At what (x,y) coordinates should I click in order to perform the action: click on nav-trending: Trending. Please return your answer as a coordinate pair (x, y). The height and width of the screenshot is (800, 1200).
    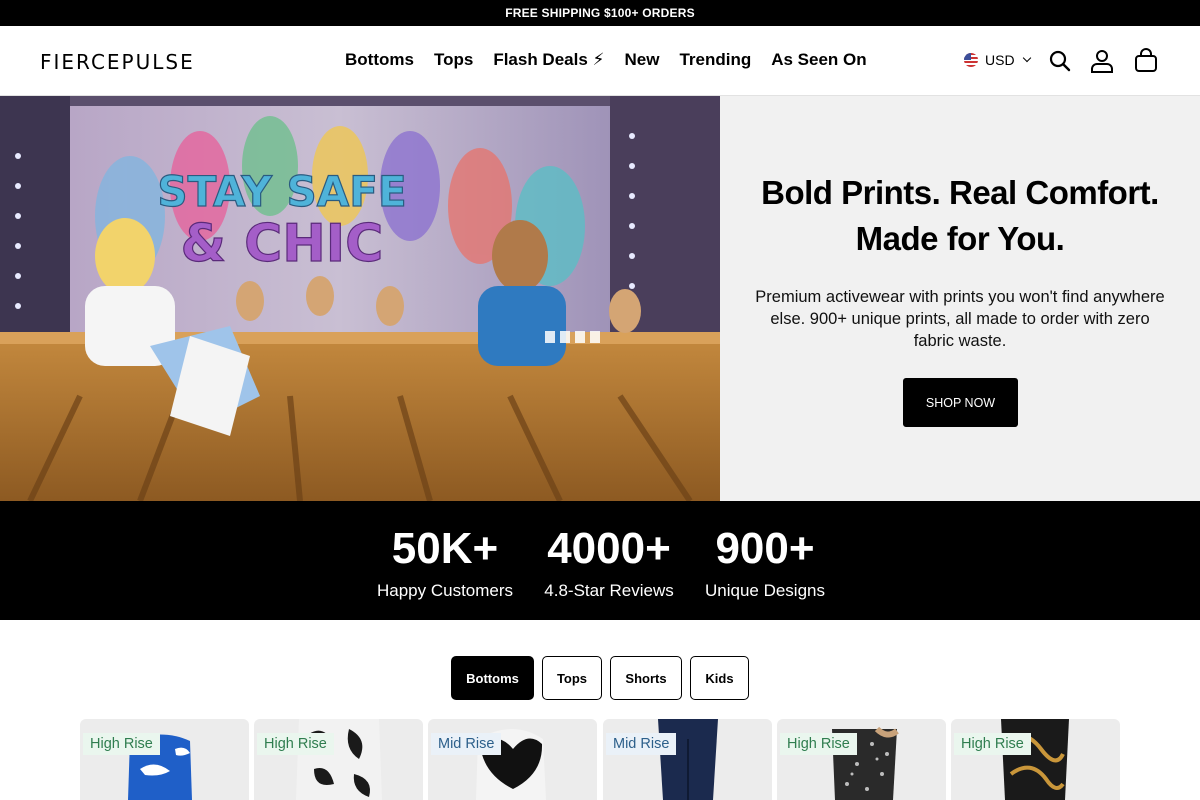
    Looking at the image, I should click on (715, 60).